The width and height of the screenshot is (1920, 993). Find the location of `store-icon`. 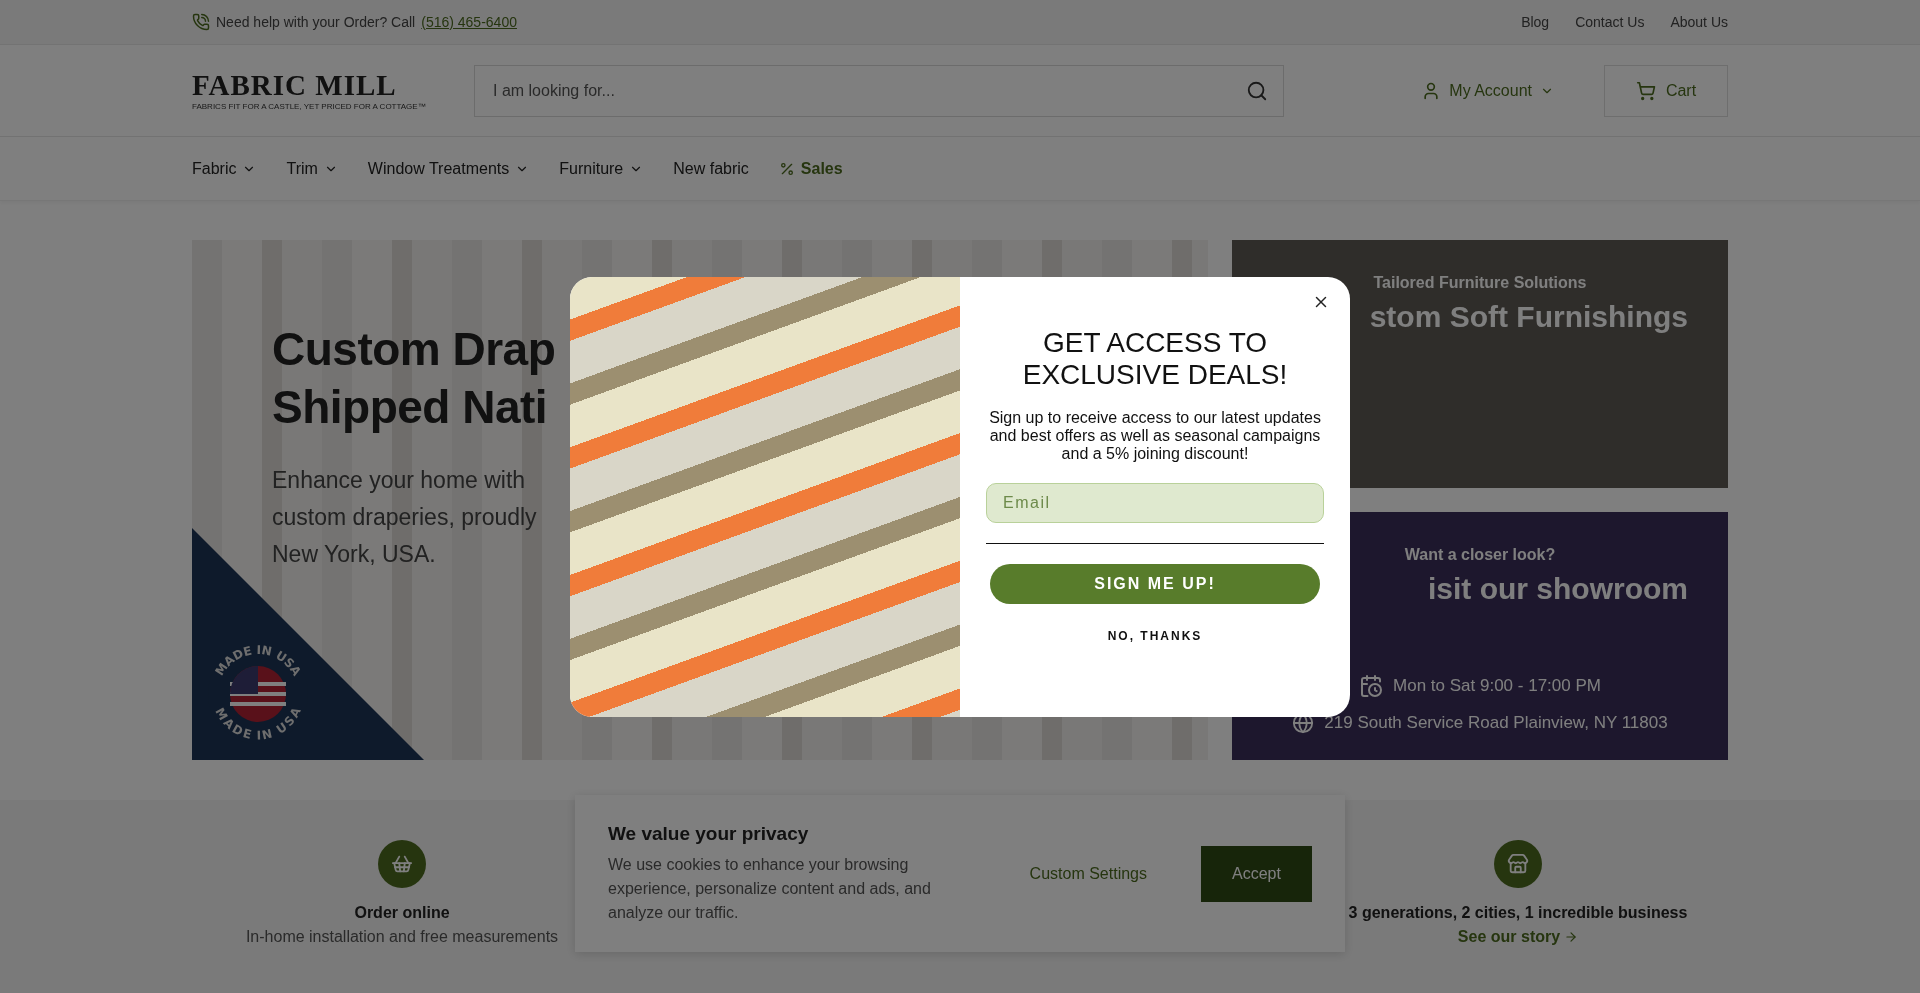

store-icon is located at coordinates (1518, 864).